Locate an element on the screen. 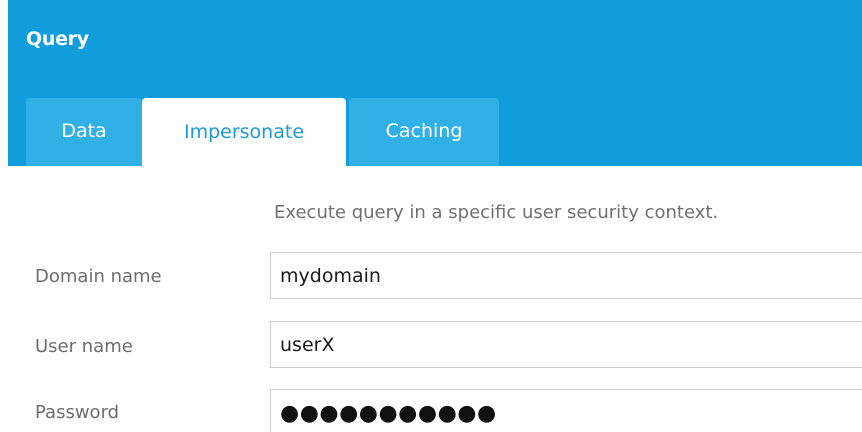 This screenshot has height=432, width=862. tab-data-label: Data is located at coordinates (84, 131).